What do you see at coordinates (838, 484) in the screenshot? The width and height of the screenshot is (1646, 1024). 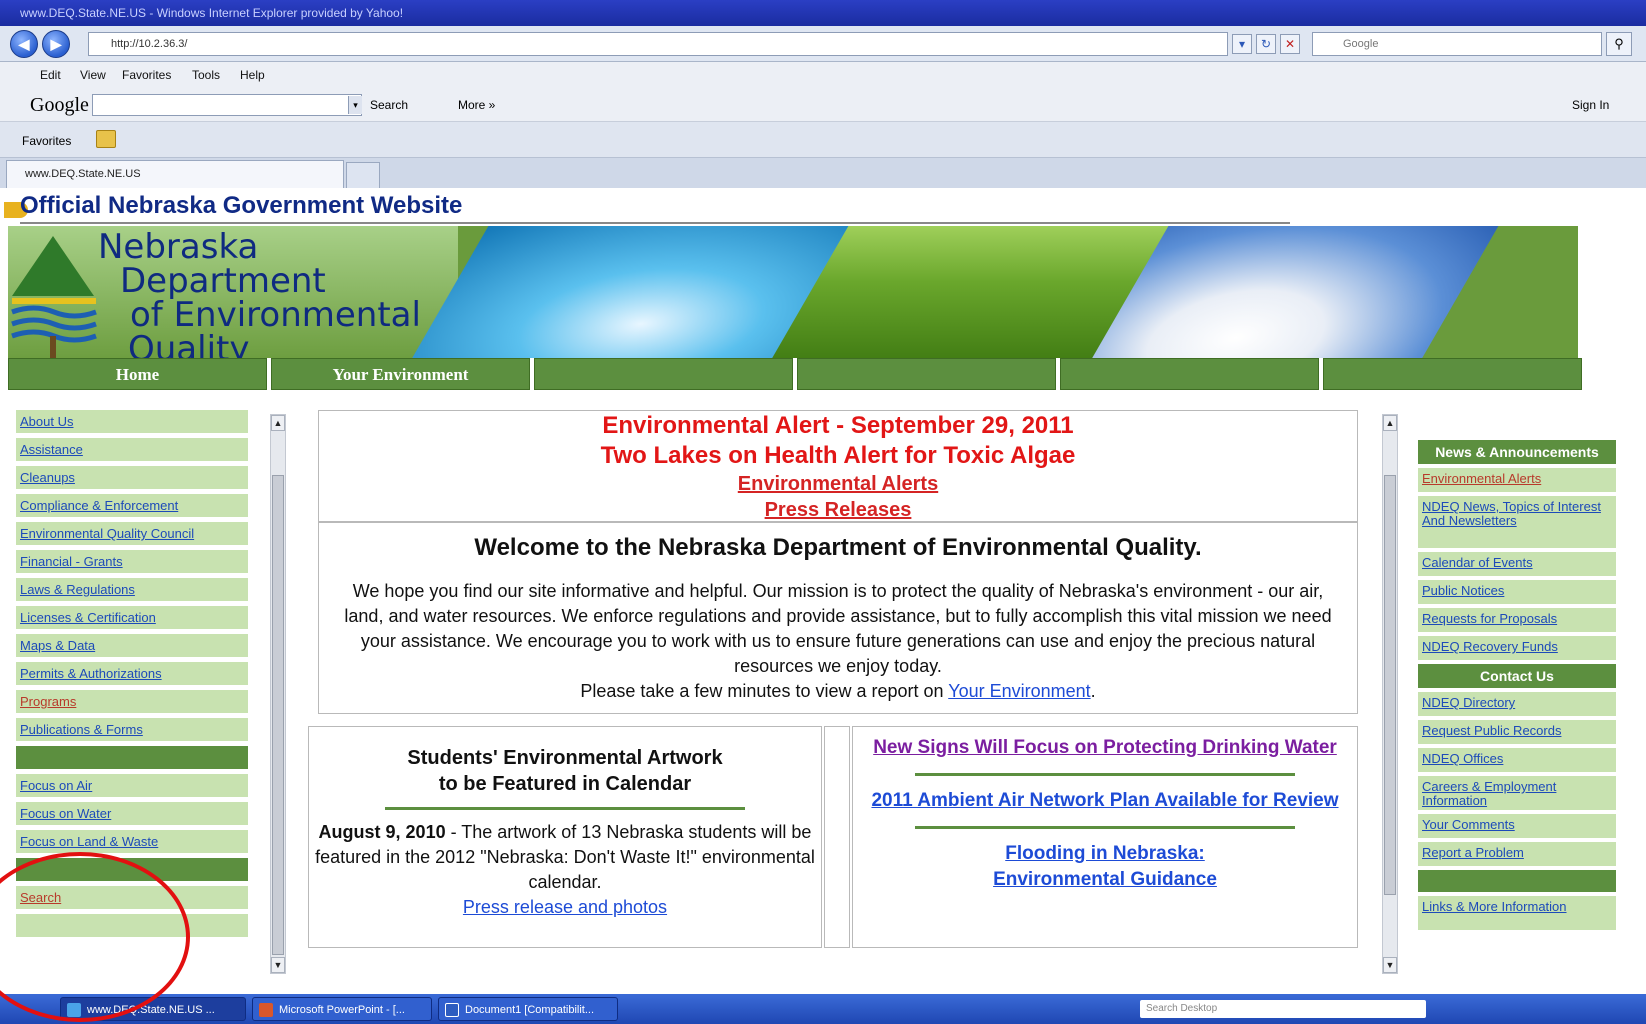 I see `environmental-alerts-link: Environmental Alerts` at bounding box center [838, 484].